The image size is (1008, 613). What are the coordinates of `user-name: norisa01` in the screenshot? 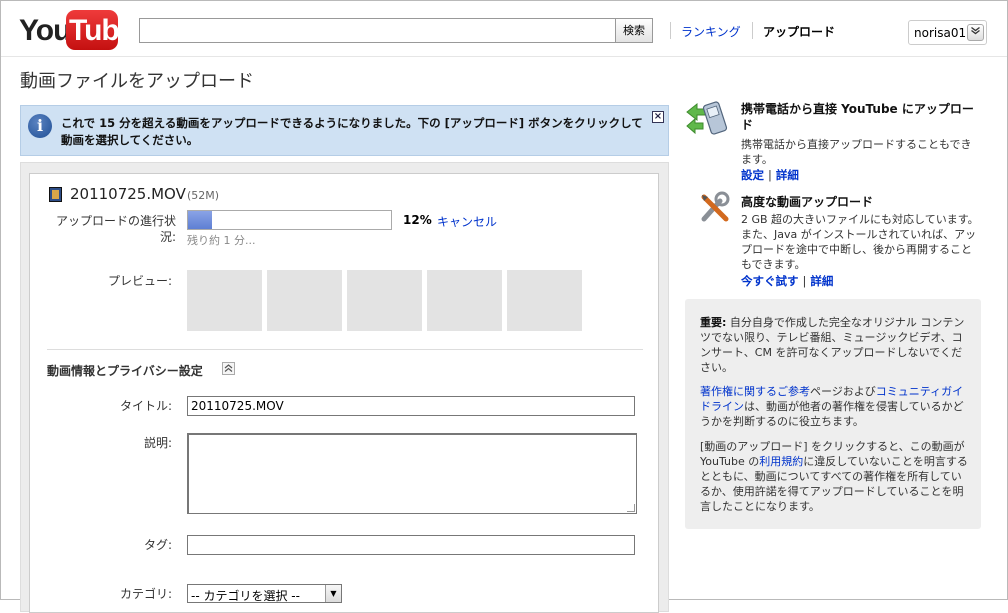 It's located at (940, 33).